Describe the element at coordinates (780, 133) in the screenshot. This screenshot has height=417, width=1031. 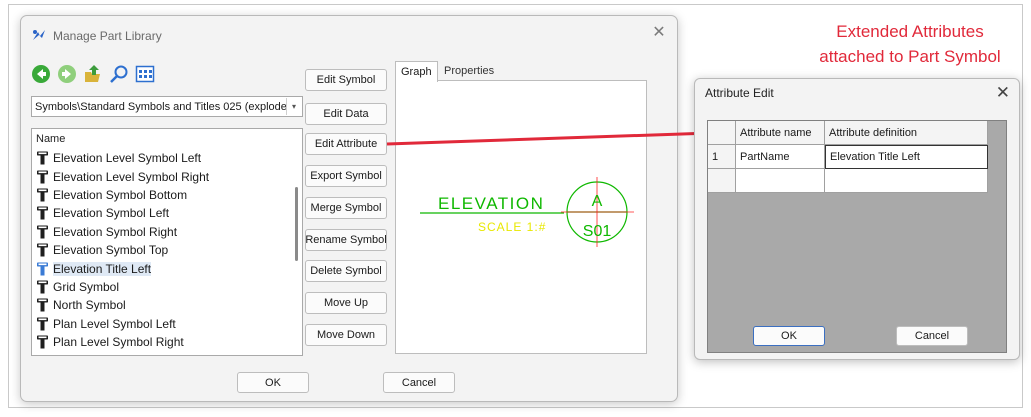
I see `column-header-attribute-name: Attribute name` at that location.